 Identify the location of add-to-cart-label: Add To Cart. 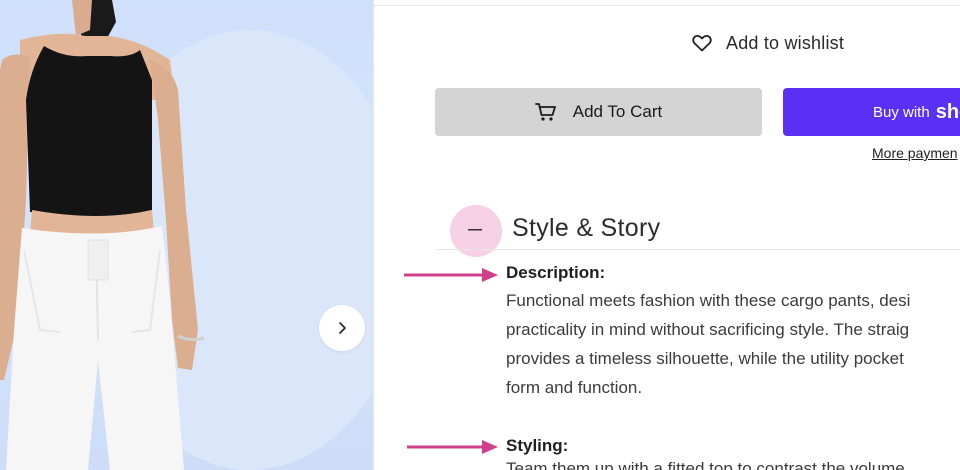
(617, 111).